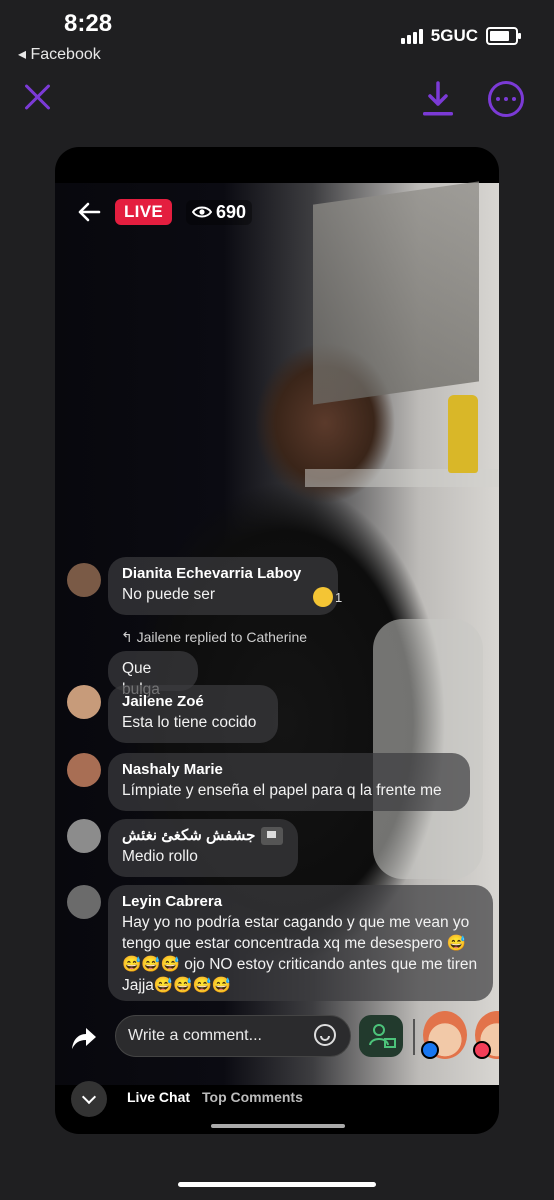 Image resolution: width=554 pixels, height=1200 pixels. Describe the element at coordinates (160, 856) in the screenshot. I see `comment-text: Medio rollo` at that location.